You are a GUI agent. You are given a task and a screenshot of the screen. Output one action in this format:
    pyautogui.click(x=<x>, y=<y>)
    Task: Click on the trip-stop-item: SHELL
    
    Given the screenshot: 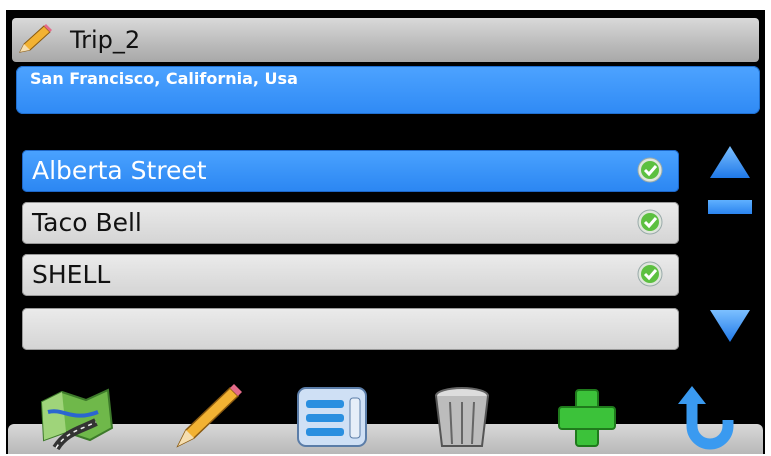 What is the action you would take?
    pyautogui.click(x=350, y=275)
    